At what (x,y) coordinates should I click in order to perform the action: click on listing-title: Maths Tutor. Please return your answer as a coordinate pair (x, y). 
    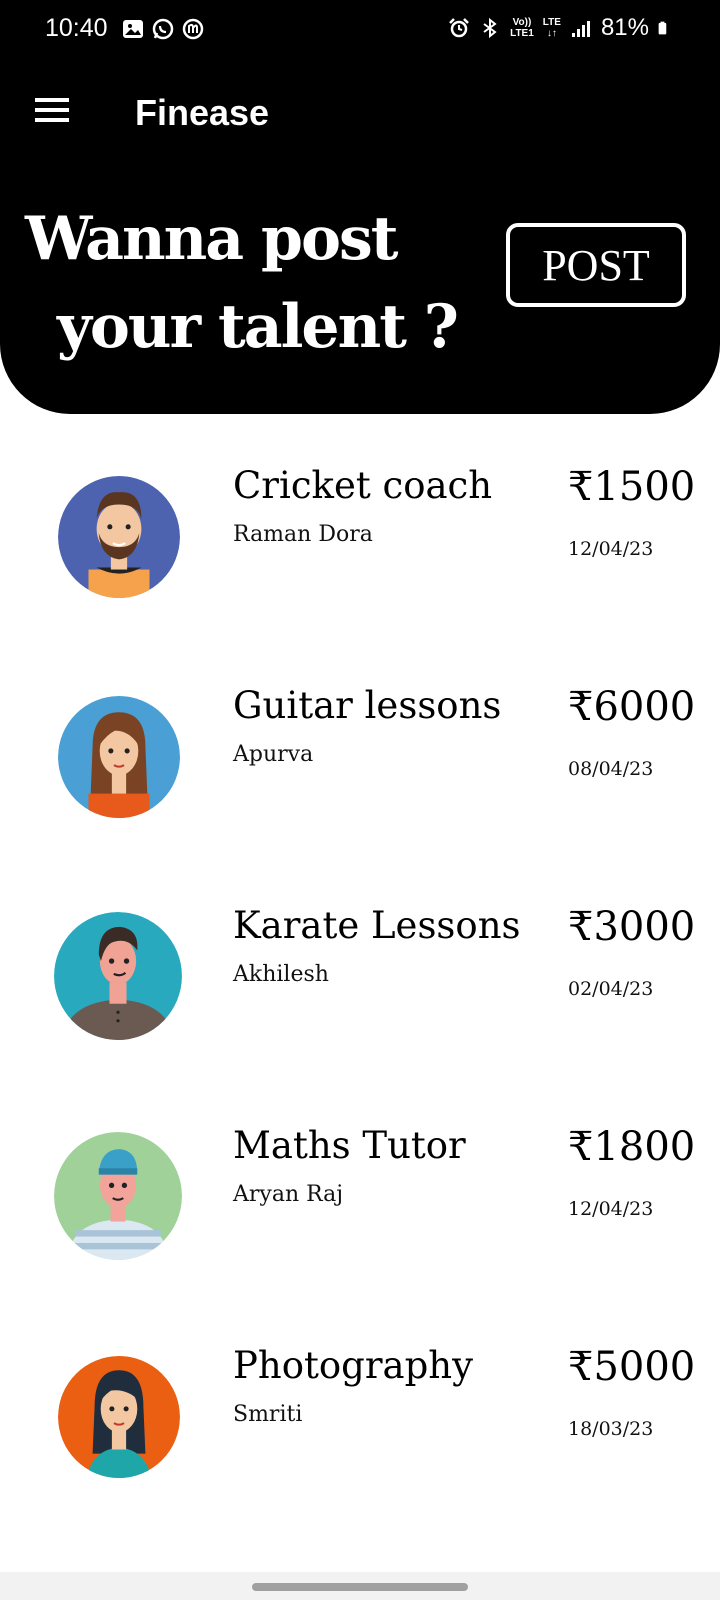
    Looking at the image, I should click on (349, 1145).